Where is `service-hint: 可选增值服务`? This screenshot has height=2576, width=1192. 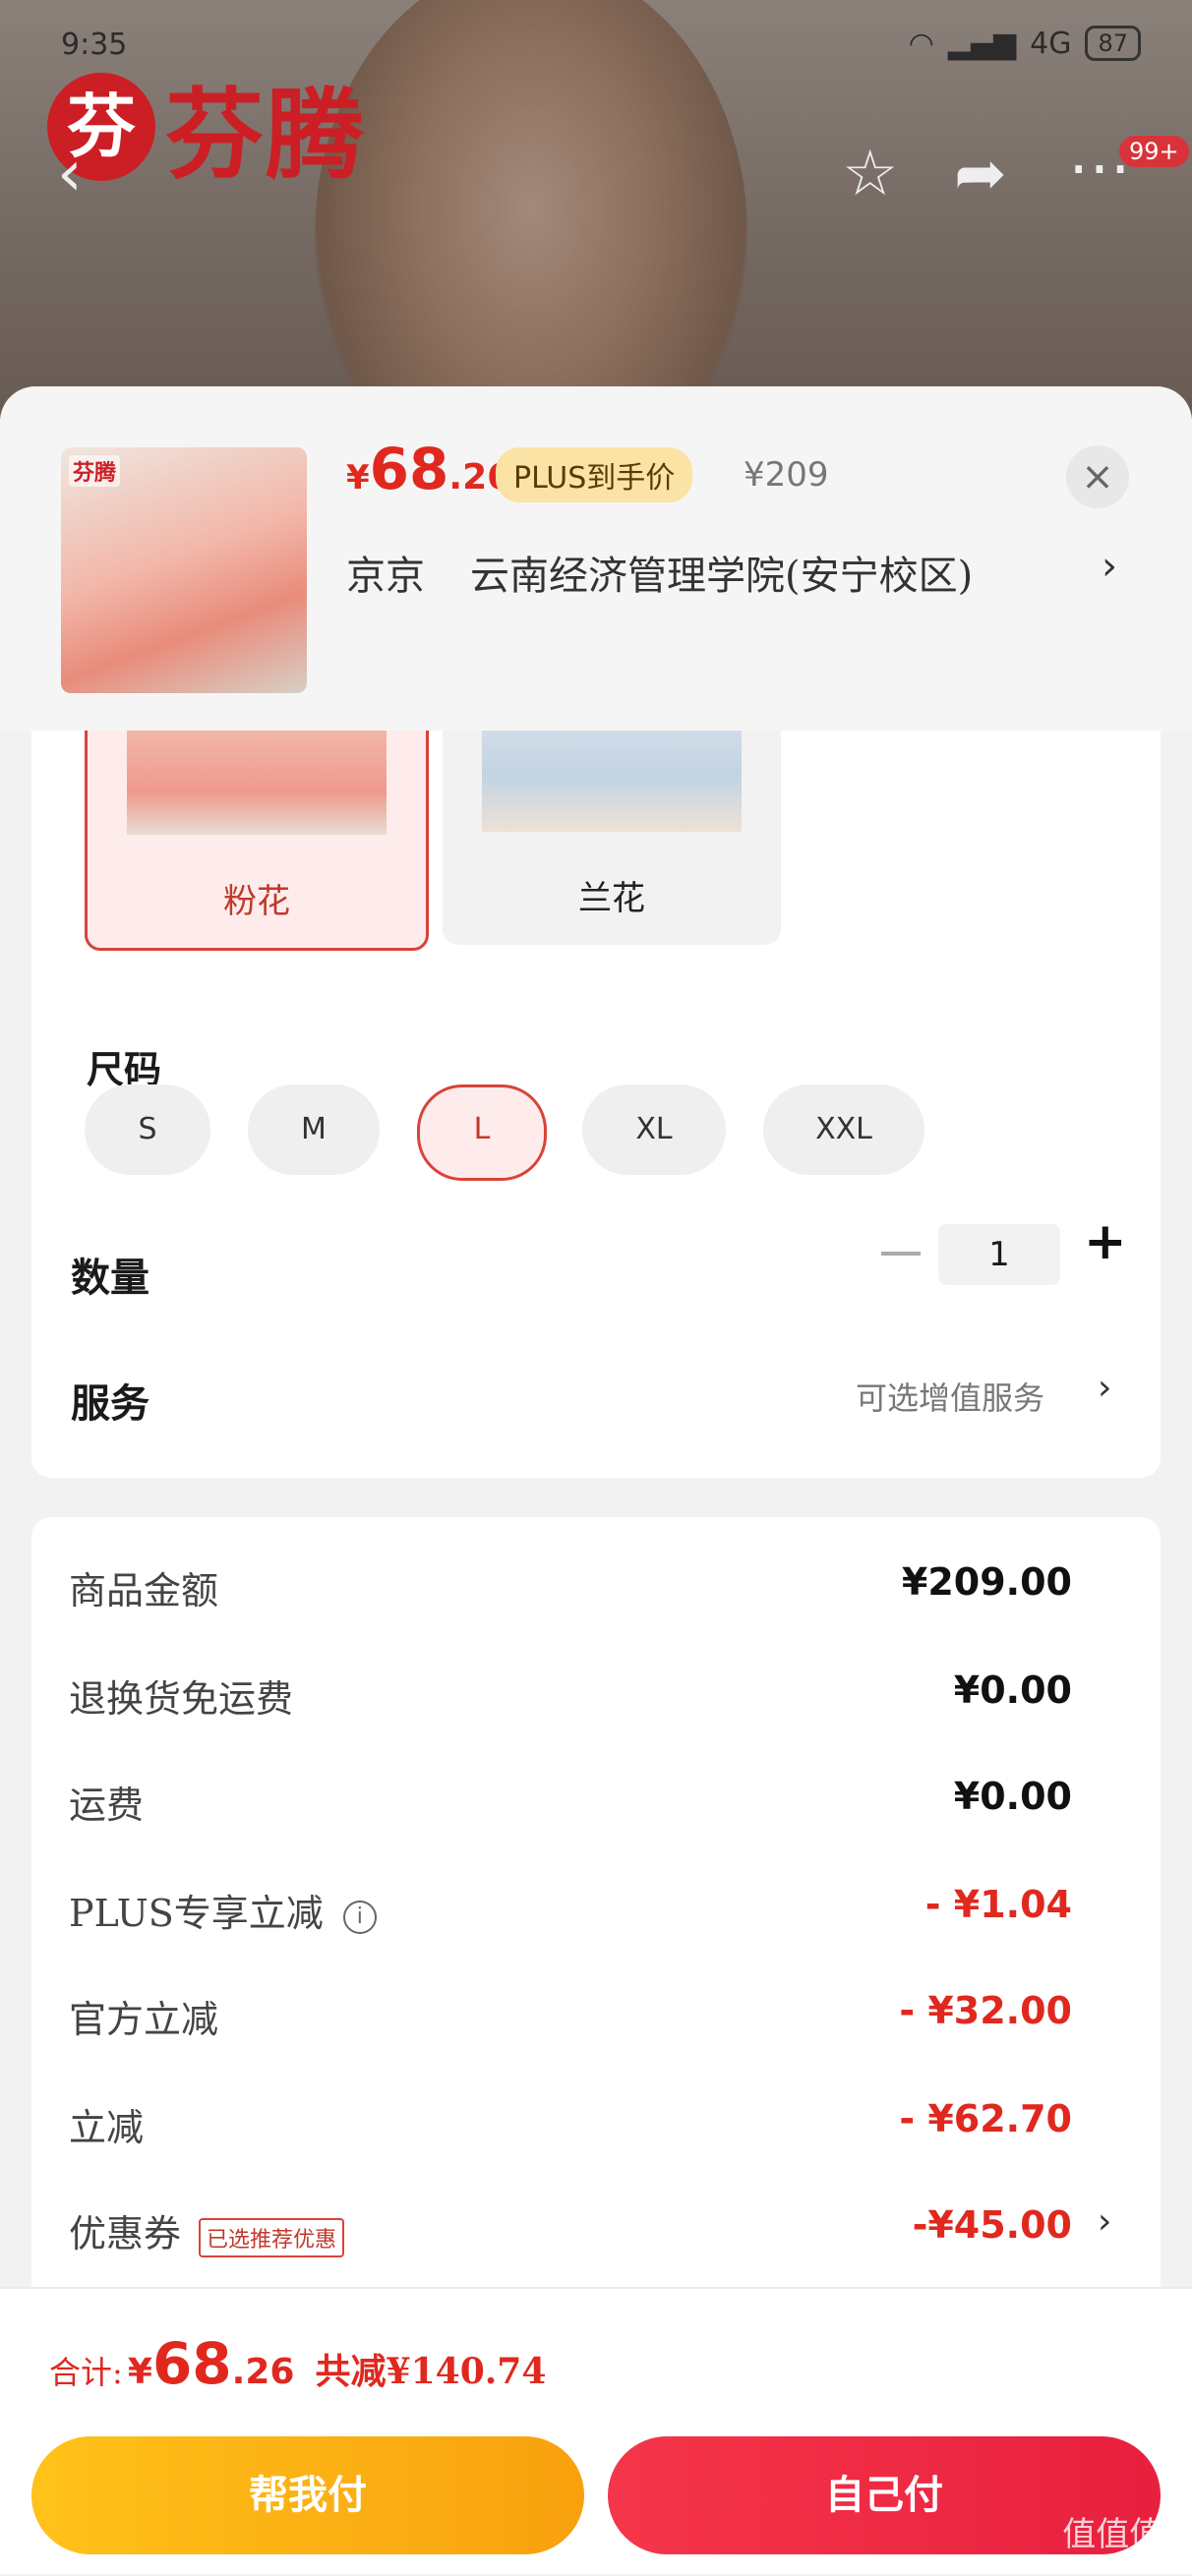
service-hint: 可选增值服务 is located at coordinates (950, 1396).